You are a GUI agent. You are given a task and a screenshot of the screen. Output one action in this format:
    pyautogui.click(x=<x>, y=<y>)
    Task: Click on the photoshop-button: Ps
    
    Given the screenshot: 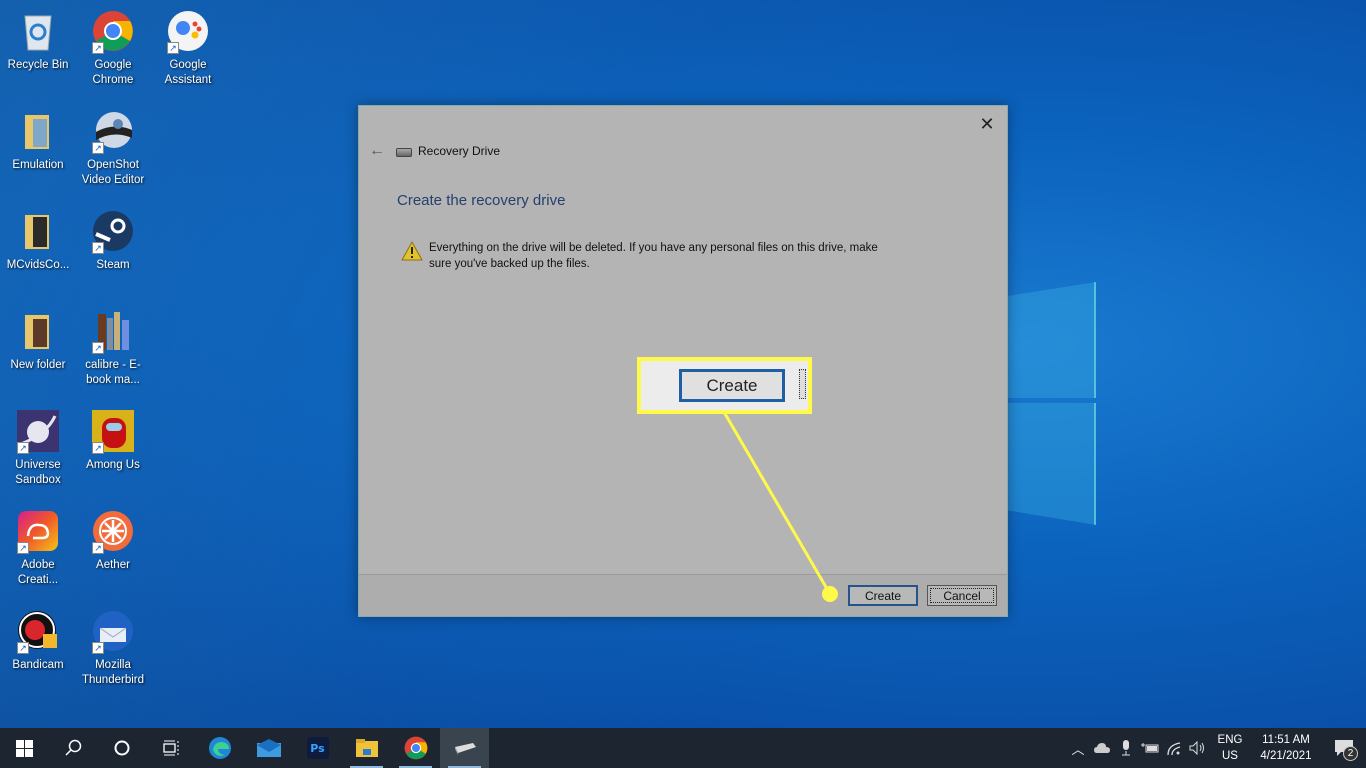 What is the action you would take?
    pyautogui.click(x=317, y=748)
    